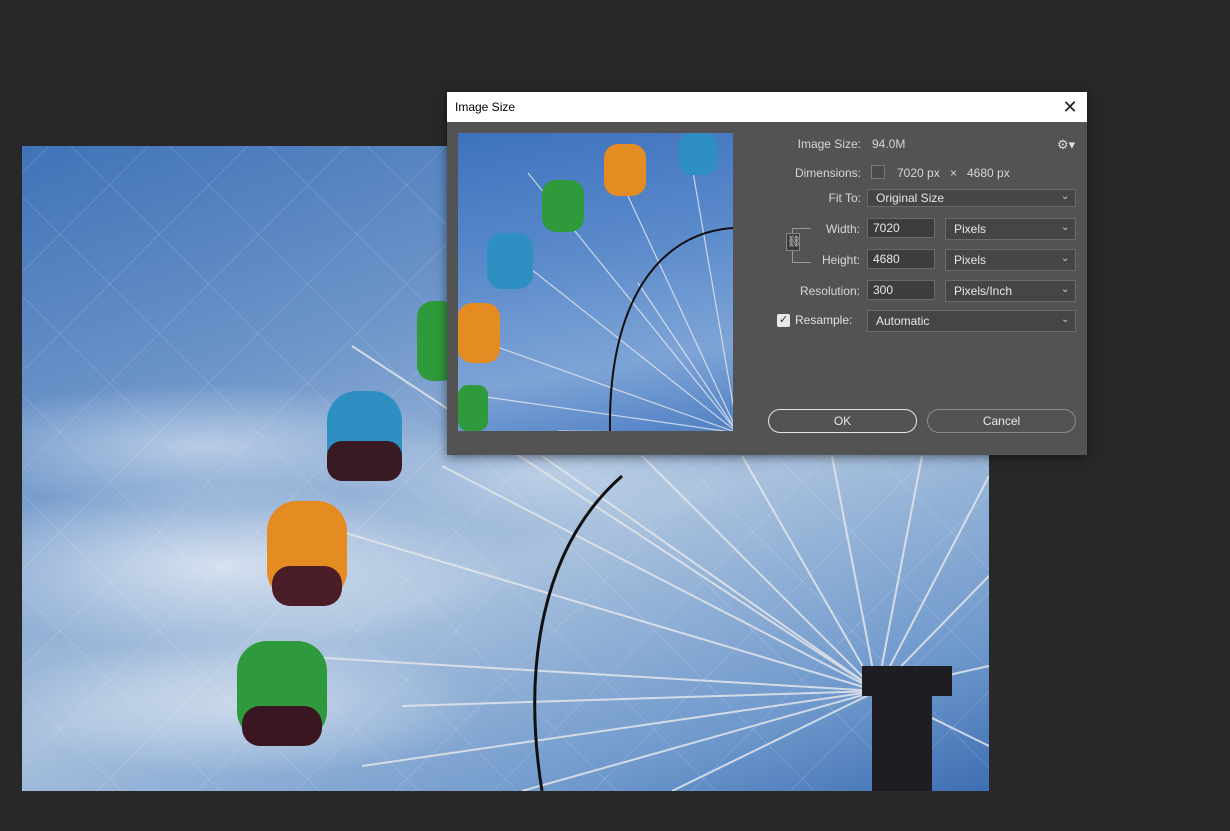 The height and width of the screenshot is (831, 1230). I want to click on image-size-label: Image Size:, so click(829, 144).